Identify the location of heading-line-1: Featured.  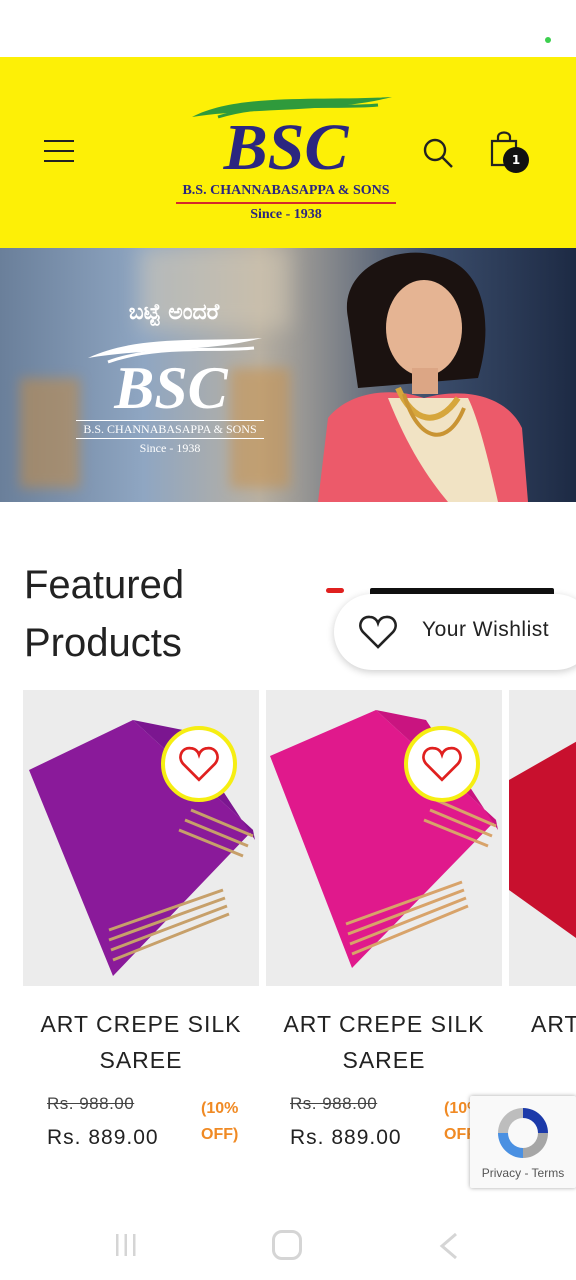
(104, 585).